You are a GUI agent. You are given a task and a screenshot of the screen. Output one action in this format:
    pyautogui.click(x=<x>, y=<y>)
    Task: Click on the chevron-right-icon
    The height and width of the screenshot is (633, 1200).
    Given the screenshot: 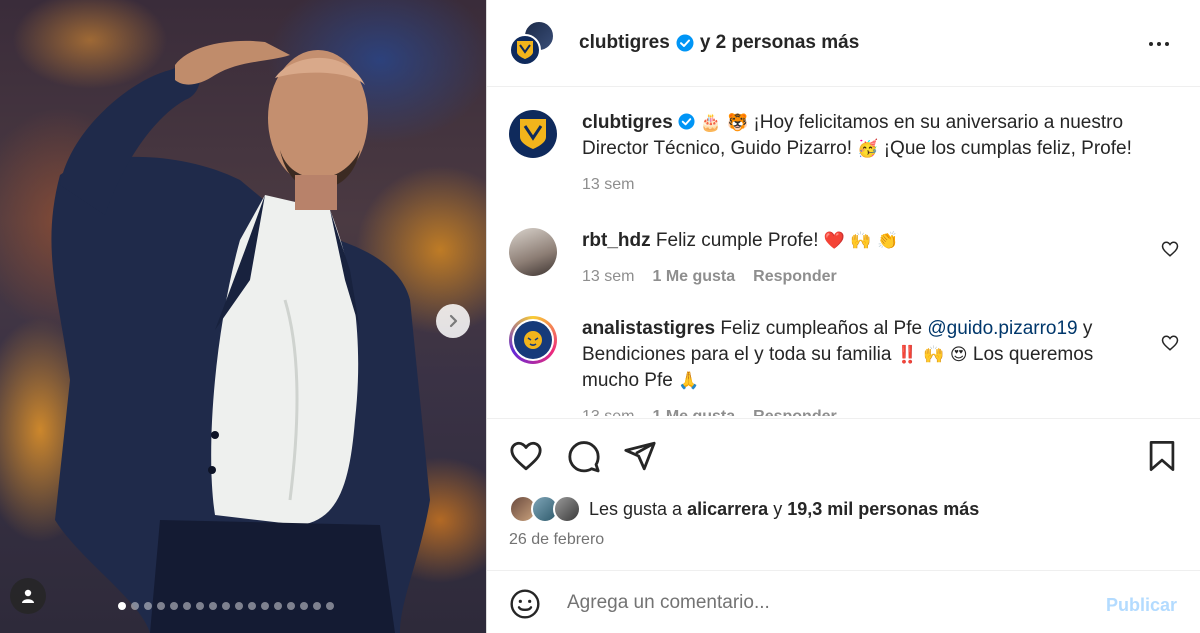 What is the action you would take?
    pyautogui.click(x=453, y=321)
    